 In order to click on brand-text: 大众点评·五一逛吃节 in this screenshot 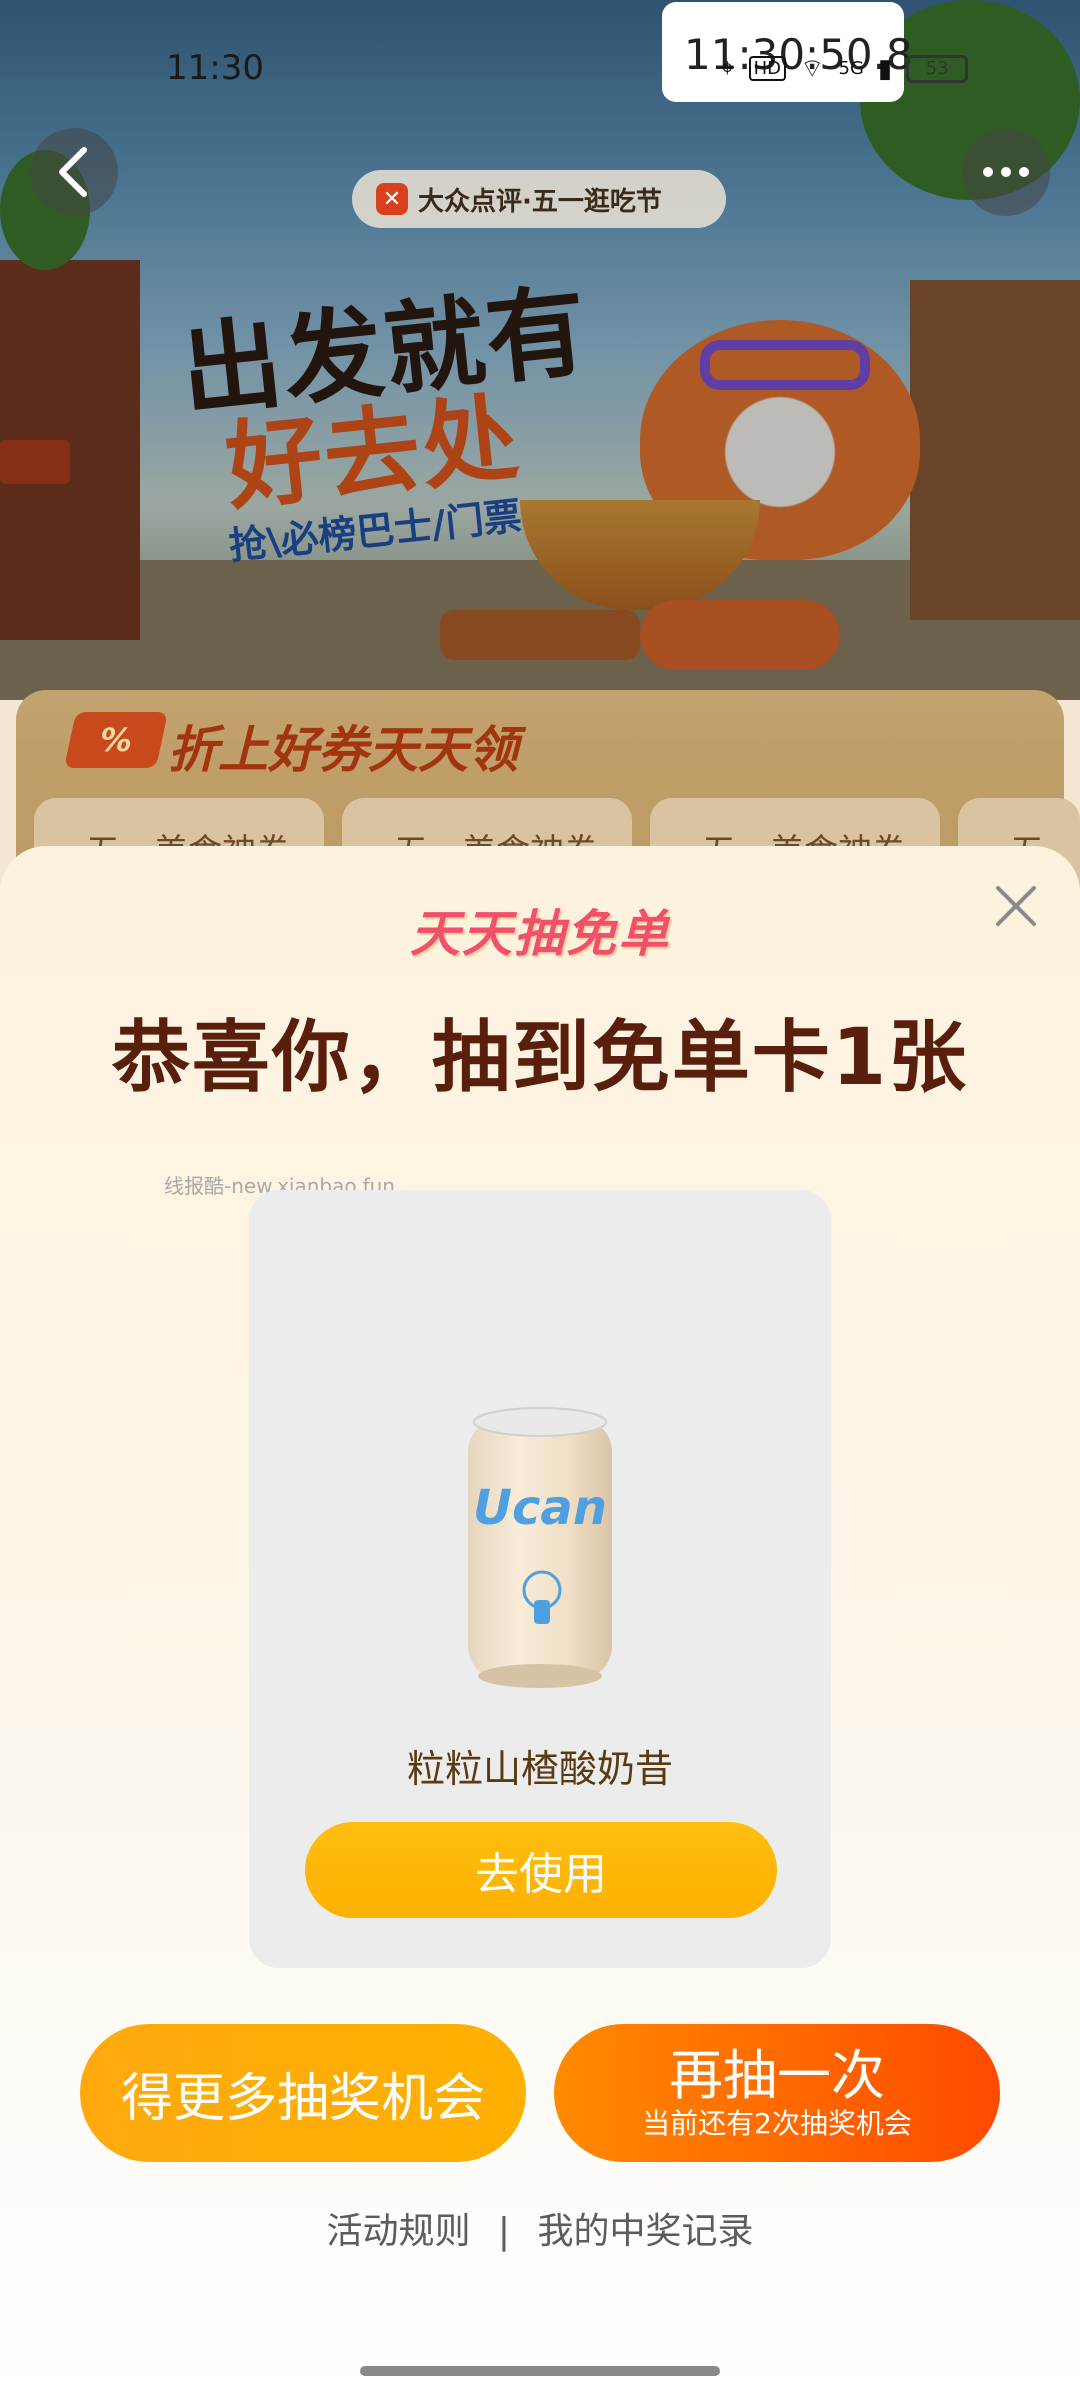, I will do `click(540, 201)`.